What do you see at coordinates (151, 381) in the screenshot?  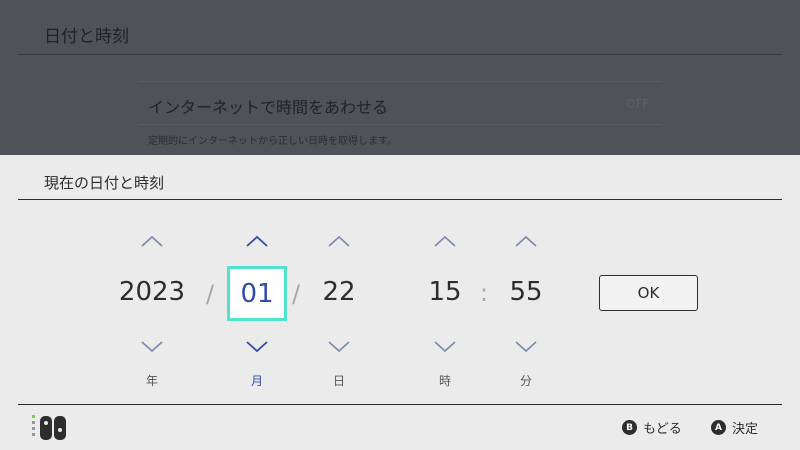 I see `year-unit-label: 年` at bounding box center [151, 381].